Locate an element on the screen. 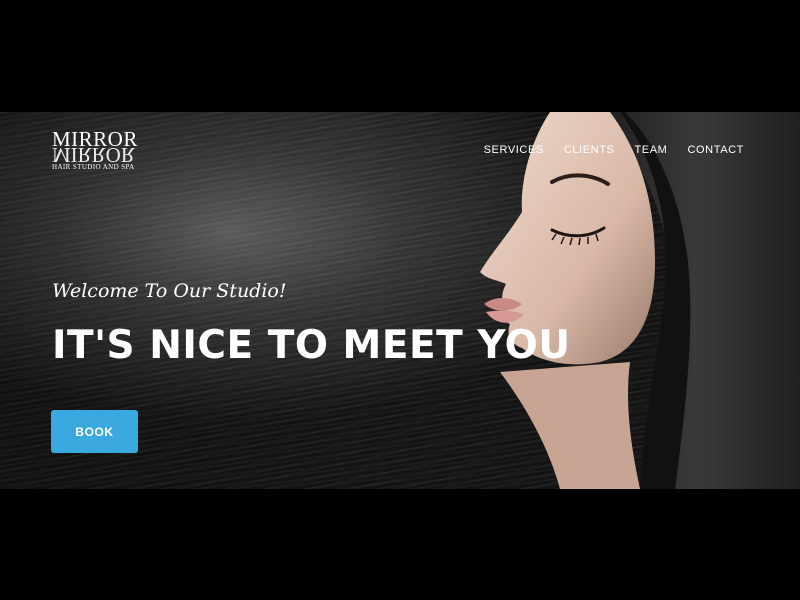 The height and width of the screenshot is (600, 800). nav-services: SERVICES is located at coordinates (514, 150).